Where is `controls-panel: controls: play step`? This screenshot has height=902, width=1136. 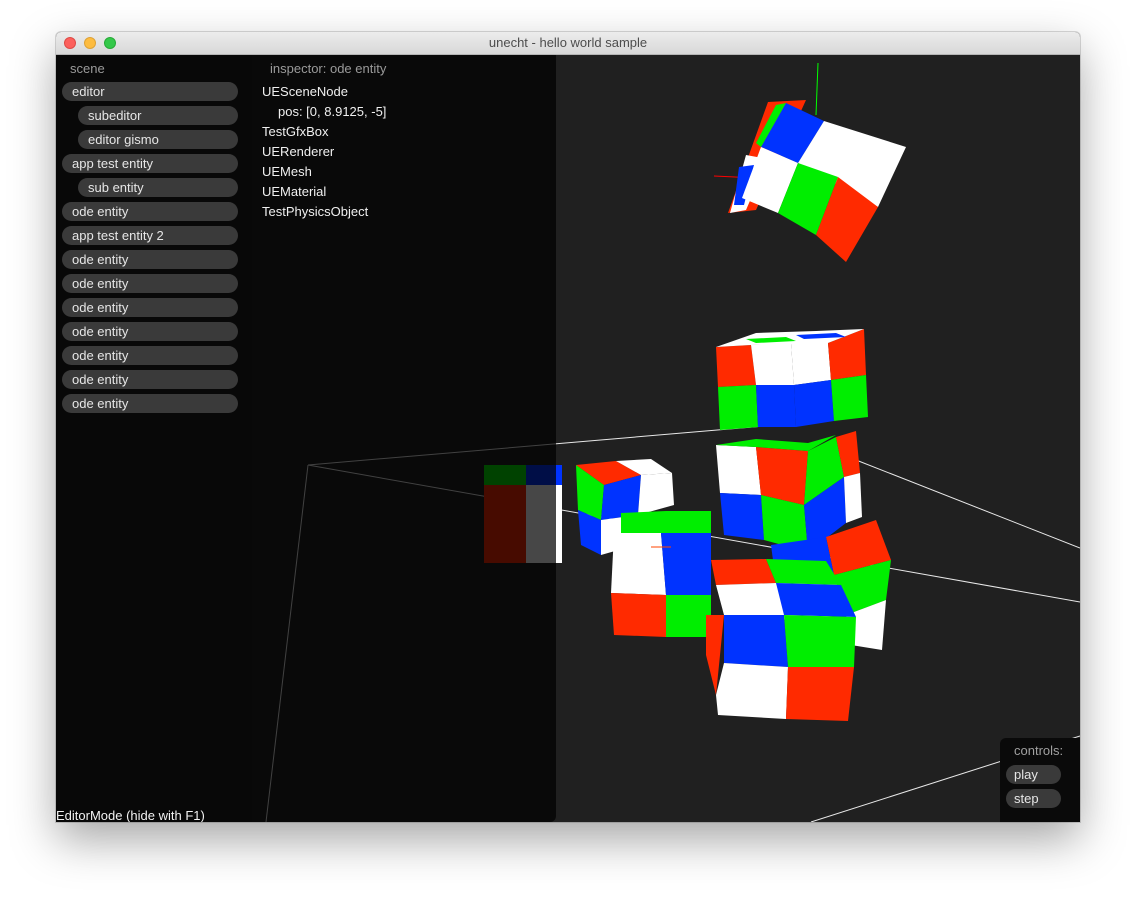 controls-panel: controls: play step is located at coordinates (1040, 780).